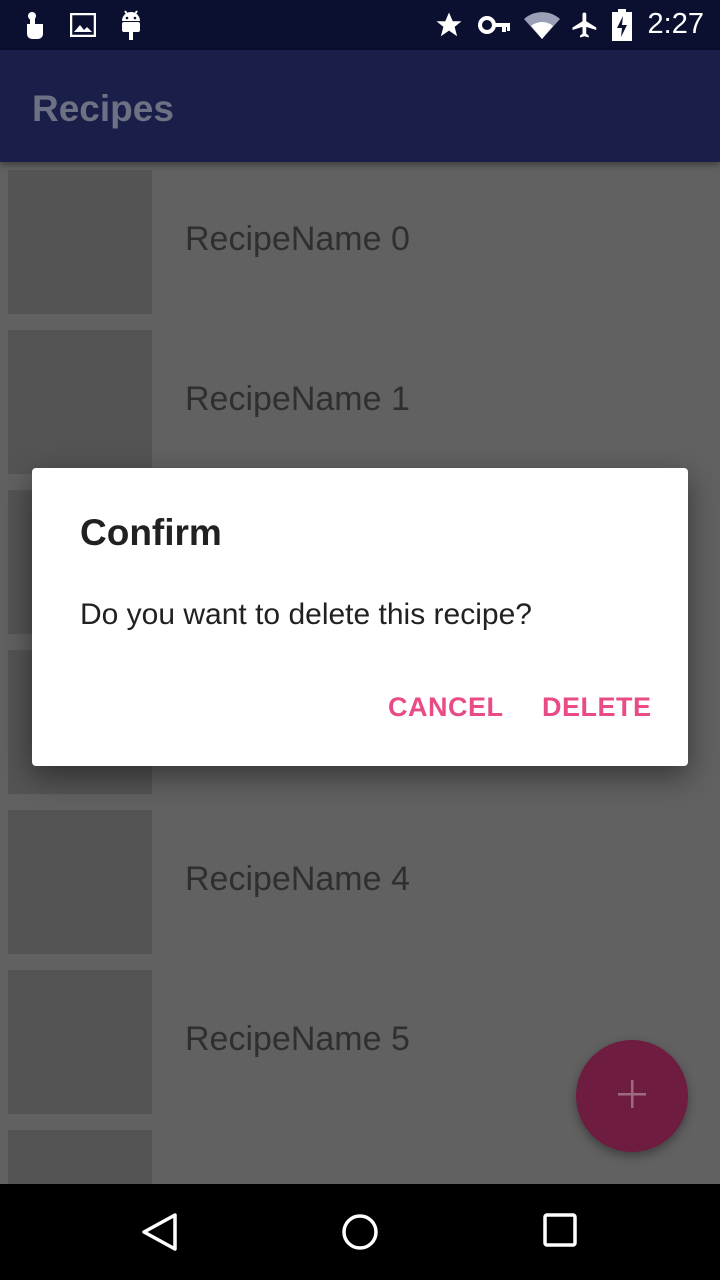 This screenshot has width=720, height=1280. What do you see at coordinates (297, 239) in the screenshot?
I see `recipe-name: RecipeName 0` at bounding box center [297, 239].